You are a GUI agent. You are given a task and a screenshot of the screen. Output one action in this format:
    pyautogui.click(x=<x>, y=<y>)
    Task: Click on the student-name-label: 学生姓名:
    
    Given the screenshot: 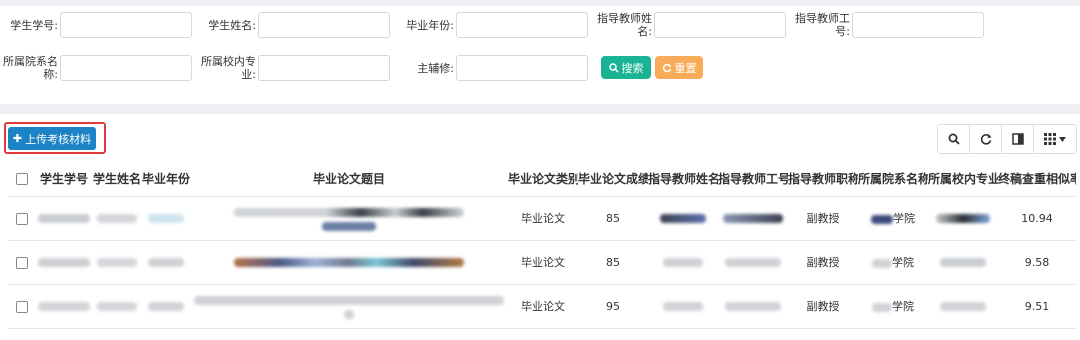 What is the action you would take?
    pyautogui.click(x=232, y=25)
    